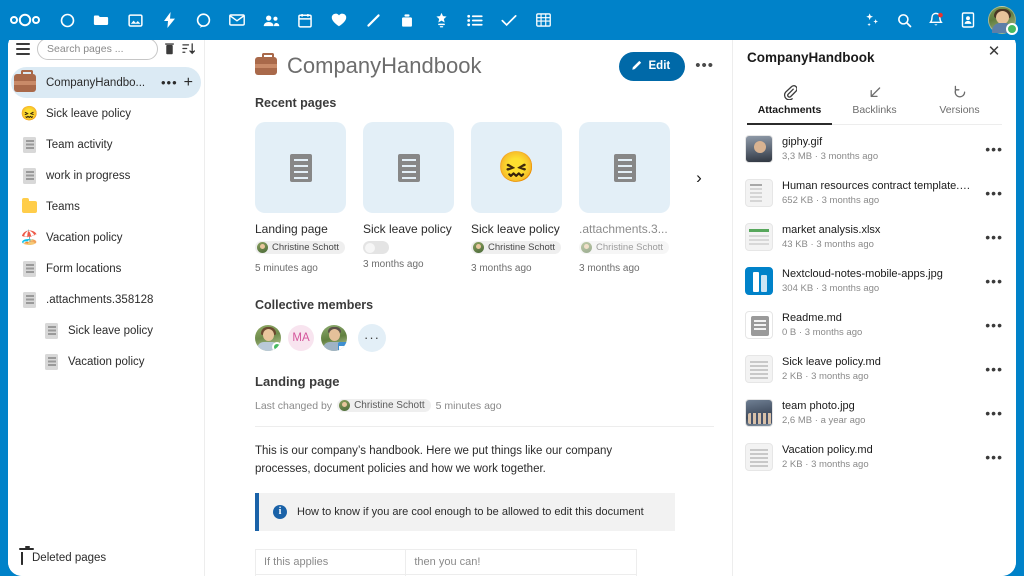 This screenshot has width=1024, height=576. I want to click on sidebar-item-sick-leave-policy-child: Sick leave policy, so click(106, 330).